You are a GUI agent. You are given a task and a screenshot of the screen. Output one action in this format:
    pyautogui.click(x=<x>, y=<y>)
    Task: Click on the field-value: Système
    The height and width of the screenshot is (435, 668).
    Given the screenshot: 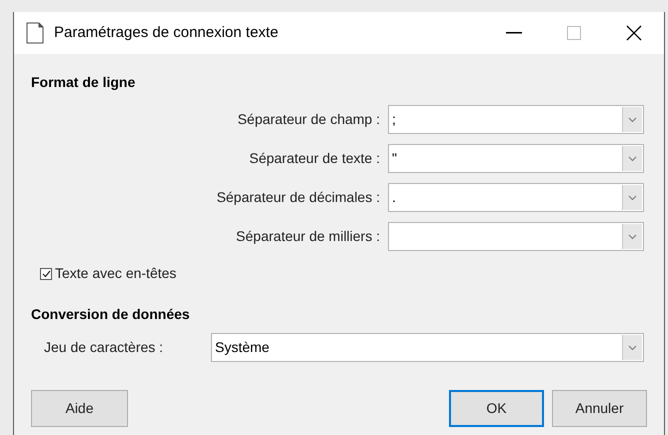 What is the action you would take?
    pyautogui.click(x=242, y=347)
    